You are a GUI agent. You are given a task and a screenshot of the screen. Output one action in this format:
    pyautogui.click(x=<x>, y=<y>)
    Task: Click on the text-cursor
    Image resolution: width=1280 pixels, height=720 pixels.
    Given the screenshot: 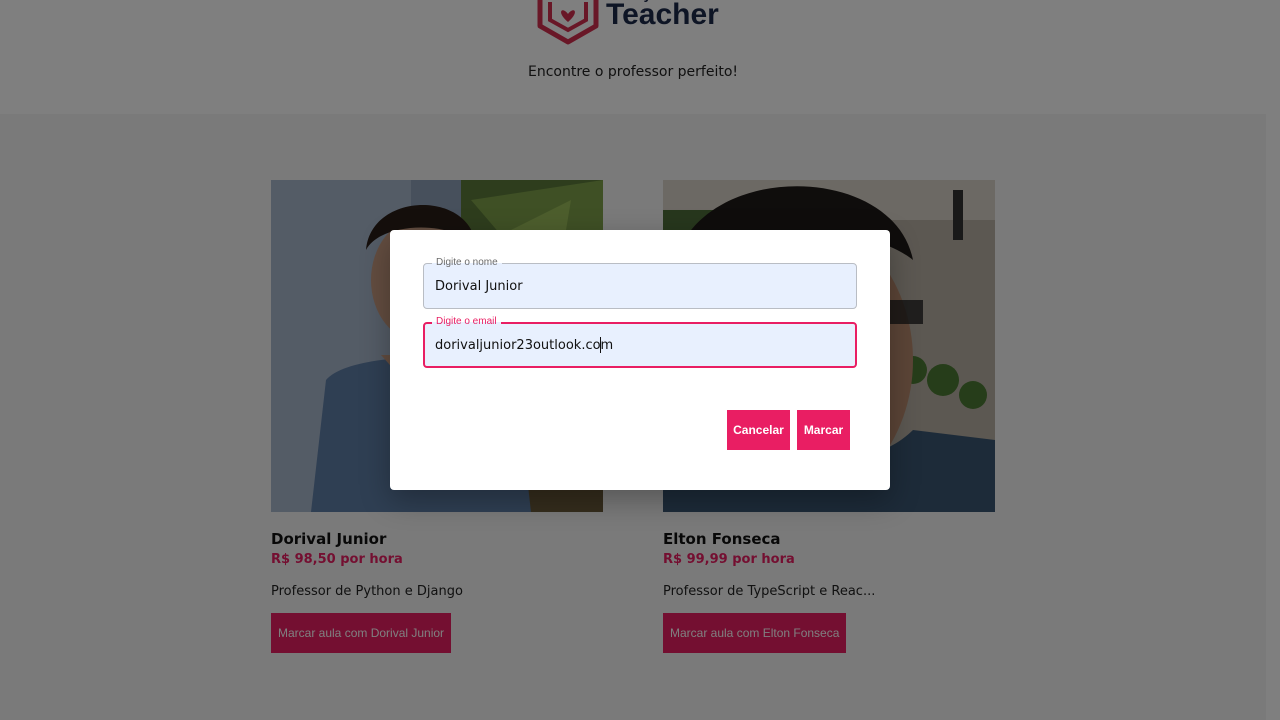 What is the action you would take?
    pyautogui.click(x=600, y=345)
    